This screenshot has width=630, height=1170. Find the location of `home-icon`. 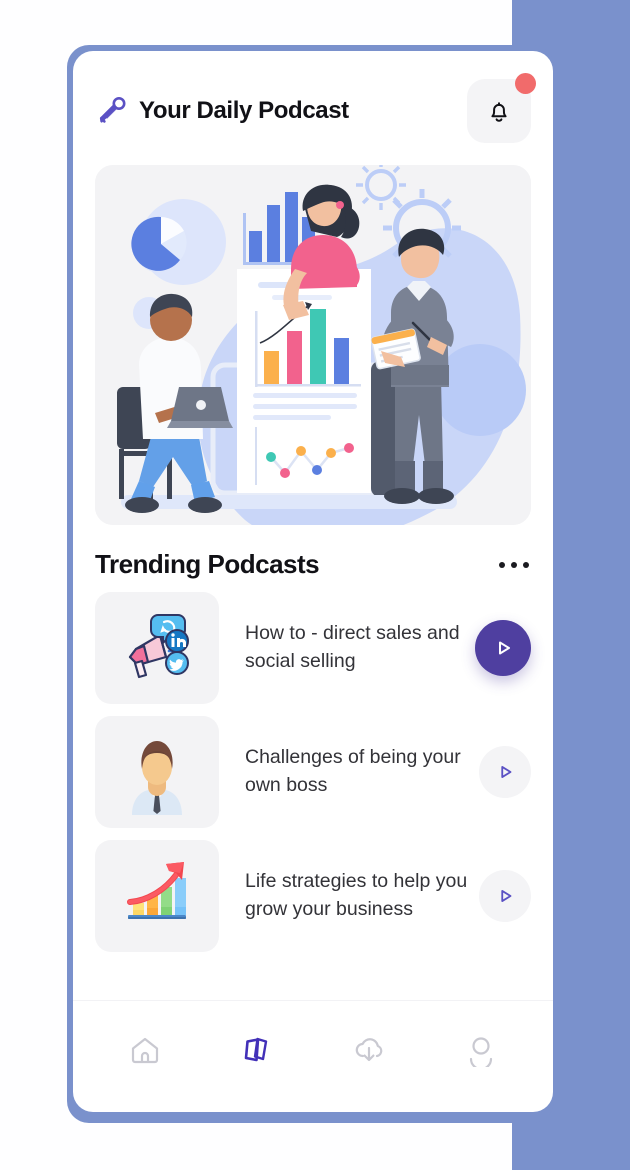

home-icon is located at coordinates (145, 1050).